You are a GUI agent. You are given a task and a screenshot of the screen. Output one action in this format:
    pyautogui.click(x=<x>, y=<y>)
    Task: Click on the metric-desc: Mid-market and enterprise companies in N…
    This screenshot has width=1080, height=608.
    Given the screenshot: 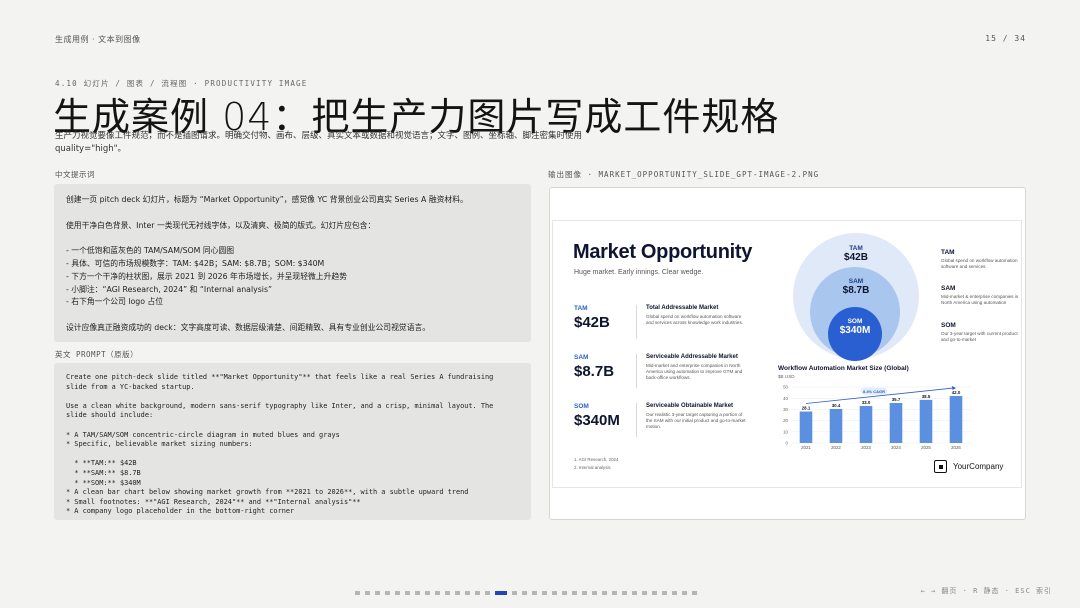 What is the action you would take?
    pyautogui.click(x=694, y=371)
    